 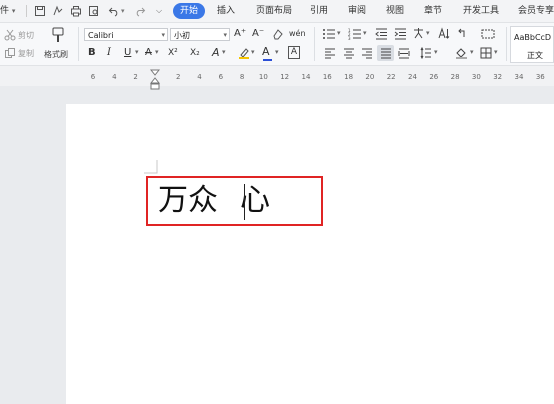 What do you see at coordinates (472, 52) in the screenshot?
I see `shading-dropdown-icon: ▾` at bounding box center [472, 52].